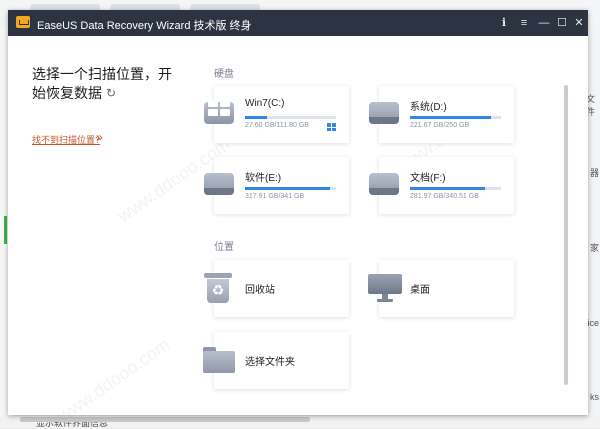 This screenshot has width=600, height=429. Describe the element at coordinates (441, 114) in the screenshot. I see `drive-card-d: 系统(D:) 221.67 GB/250 GB` at that location.